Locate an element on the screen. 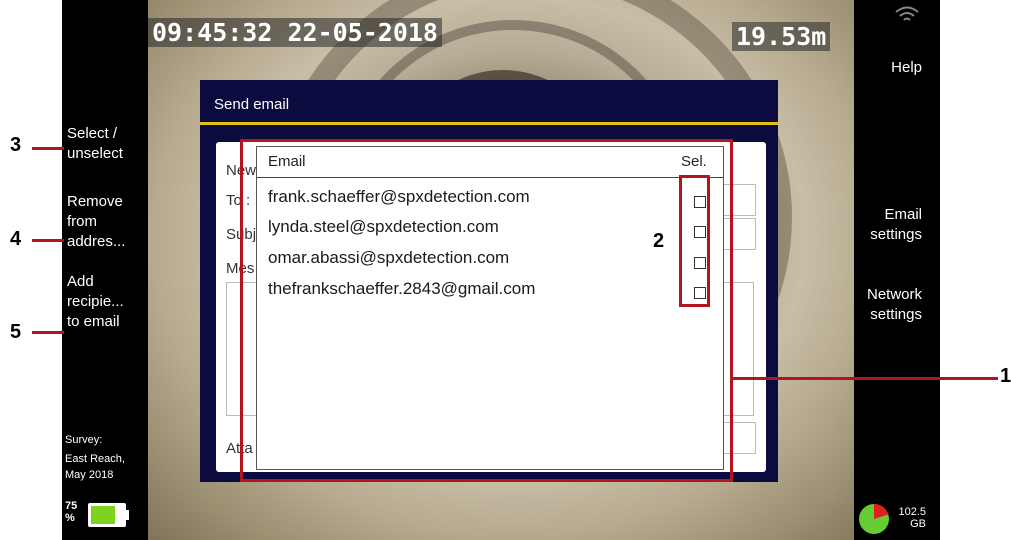 This screenshot has height=540, width=1011. wifi-icon is located at coordinates (907, 13).